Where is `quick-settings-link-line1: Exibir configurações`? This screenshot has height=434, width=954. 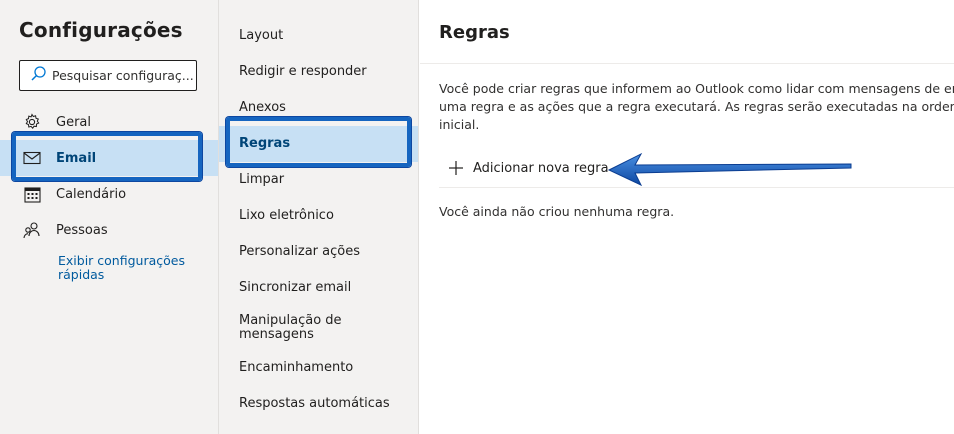 quick-settings-link-line1: Exibir configurações is located at coordinates (121, 260).